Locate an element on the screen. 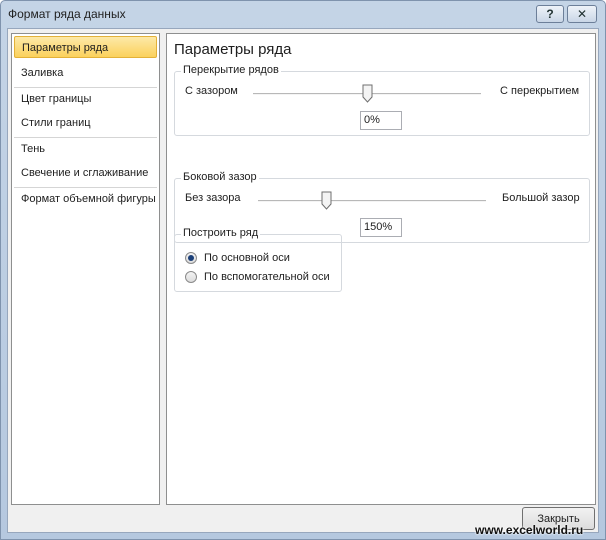 This screenshot has width=606, height=540. nav-item-3d-format: Формат объемной фигуры is located at coordinates (85, 199).